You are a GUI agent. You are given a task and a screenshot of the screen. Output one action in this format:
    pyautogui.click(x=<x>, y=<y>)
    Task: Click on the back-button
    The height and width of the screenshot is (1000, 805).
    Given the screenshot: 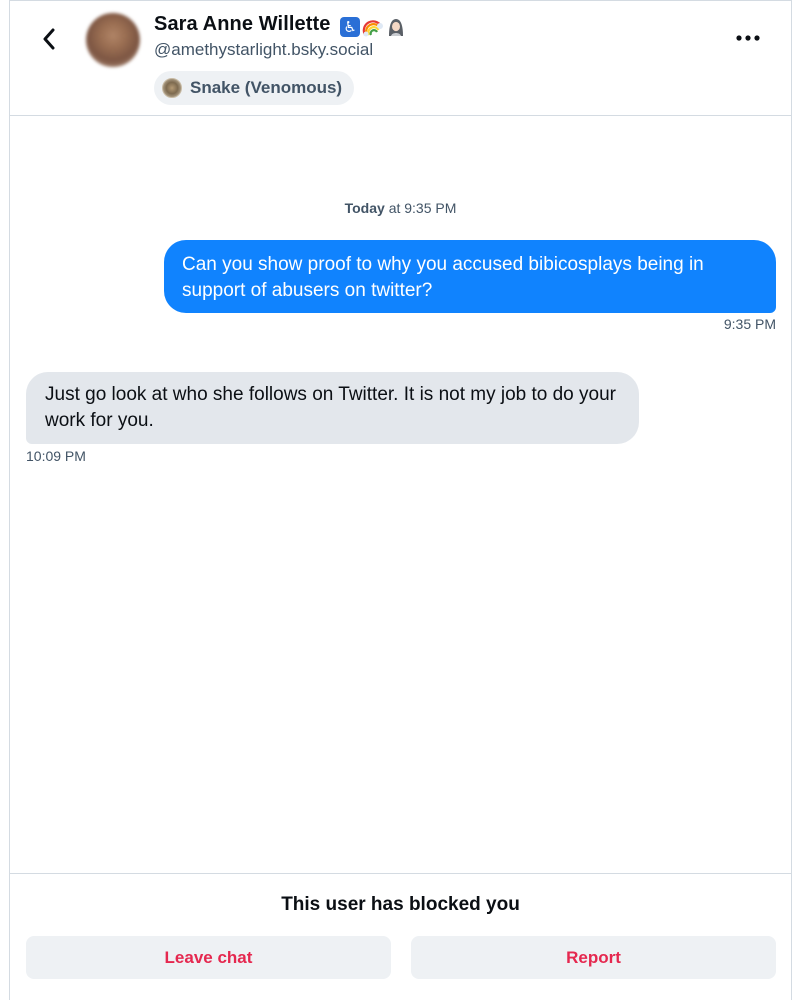 What is the action you would take?
    pyautogui.click(x=49, y=39)
    